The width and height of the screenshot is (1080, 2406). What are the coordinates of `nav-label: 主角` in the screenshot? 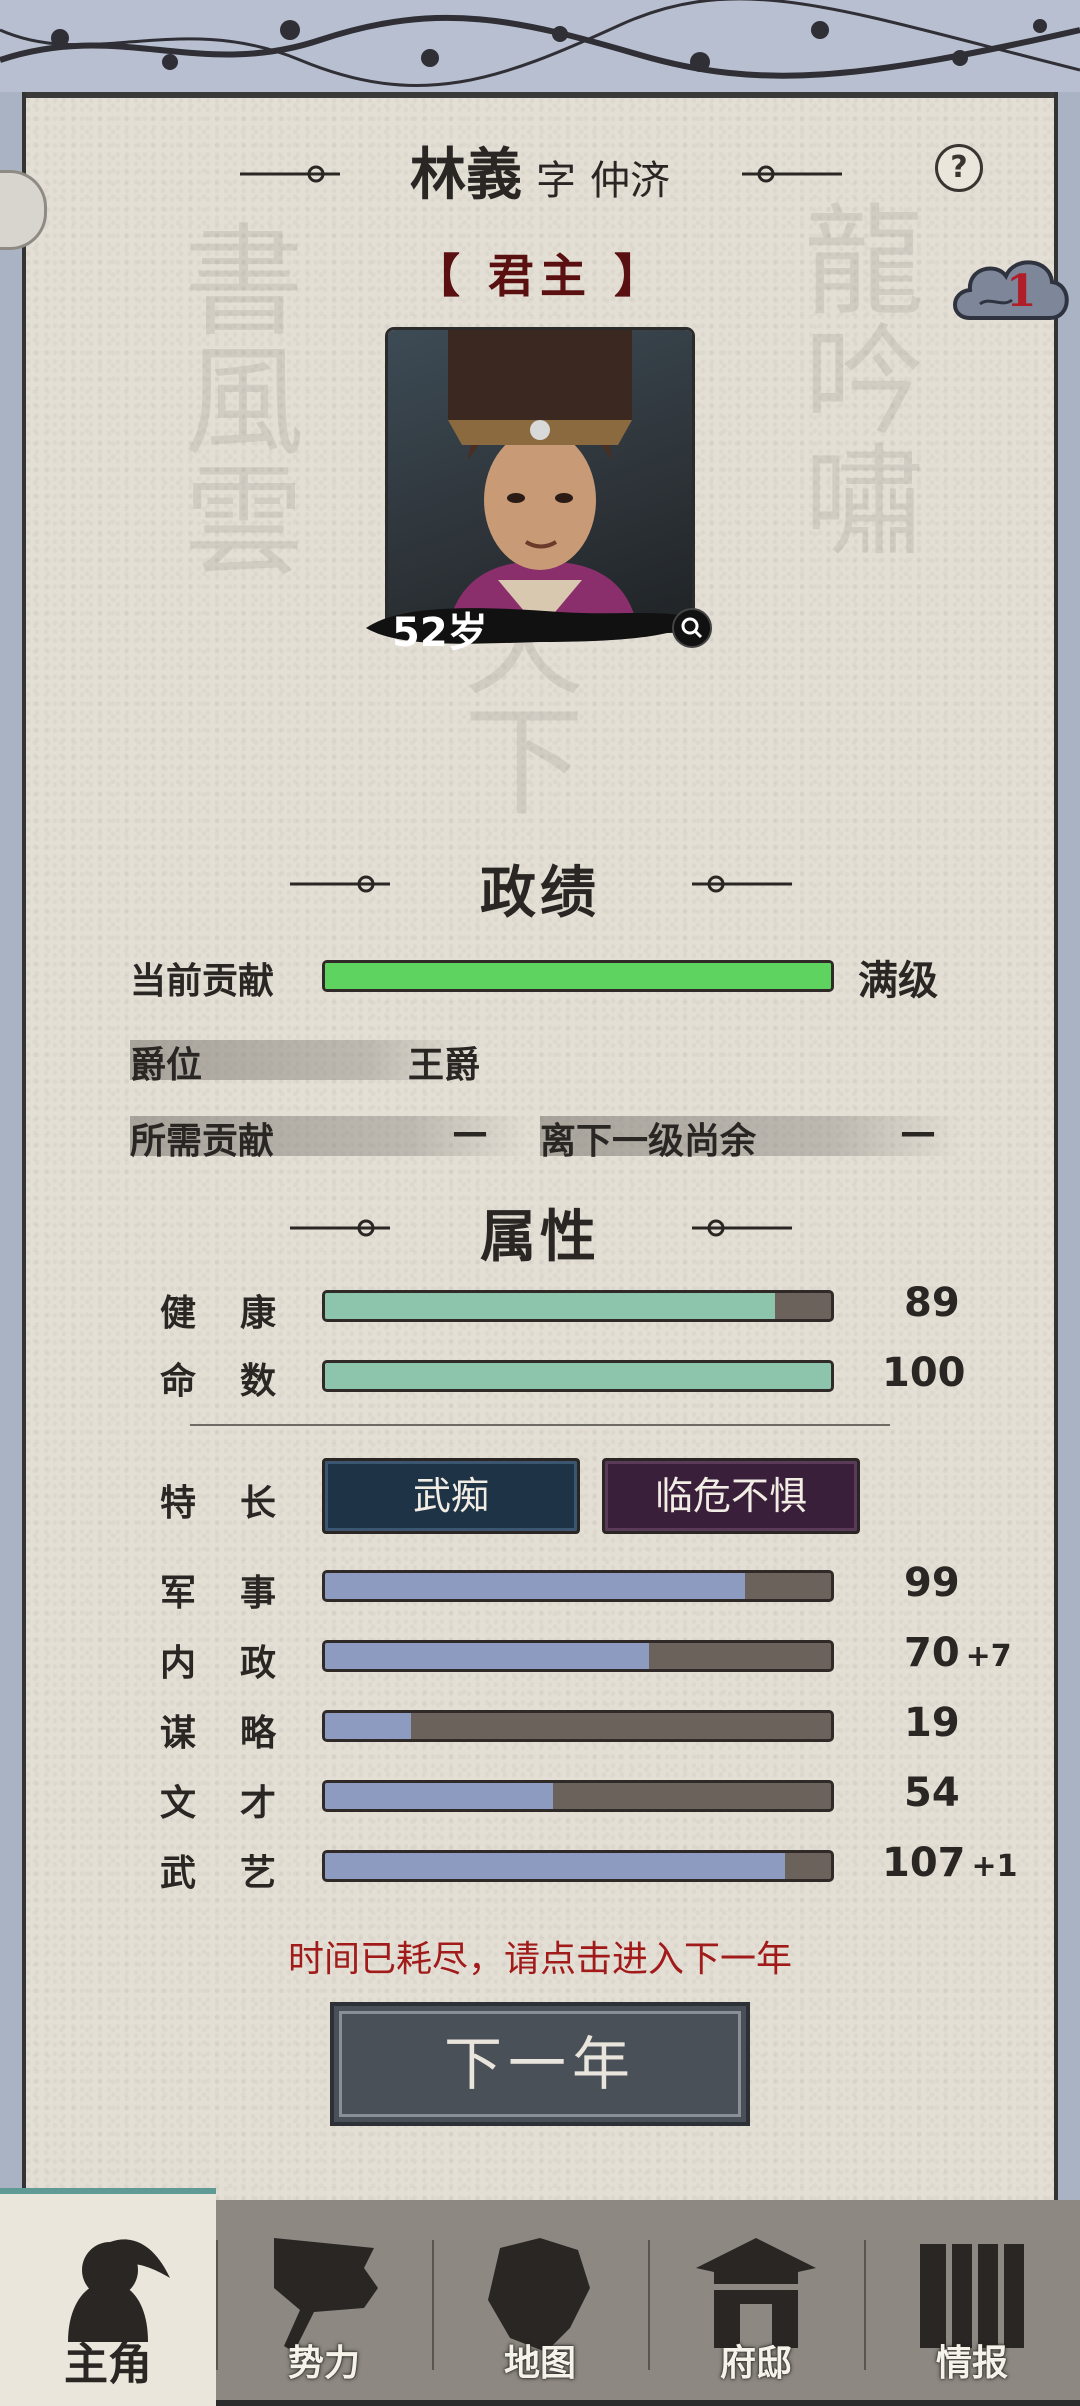 It's located at (108, 2364).